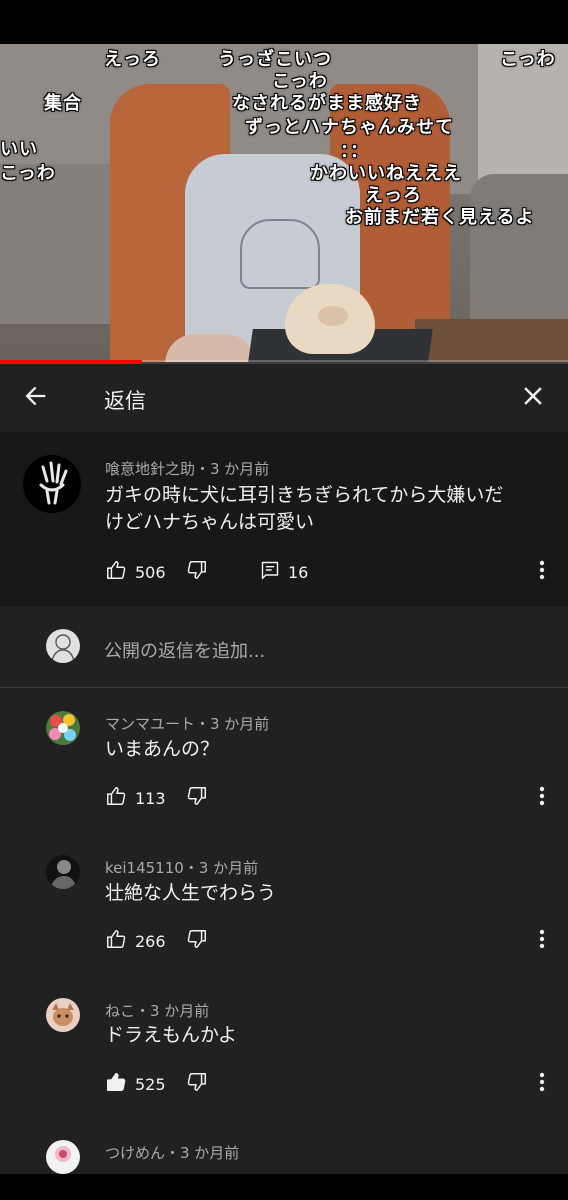 This screenshot has width=568, height=1200. I want to click on comment-author: マンマユート・3 か月前, so click(187, 723).